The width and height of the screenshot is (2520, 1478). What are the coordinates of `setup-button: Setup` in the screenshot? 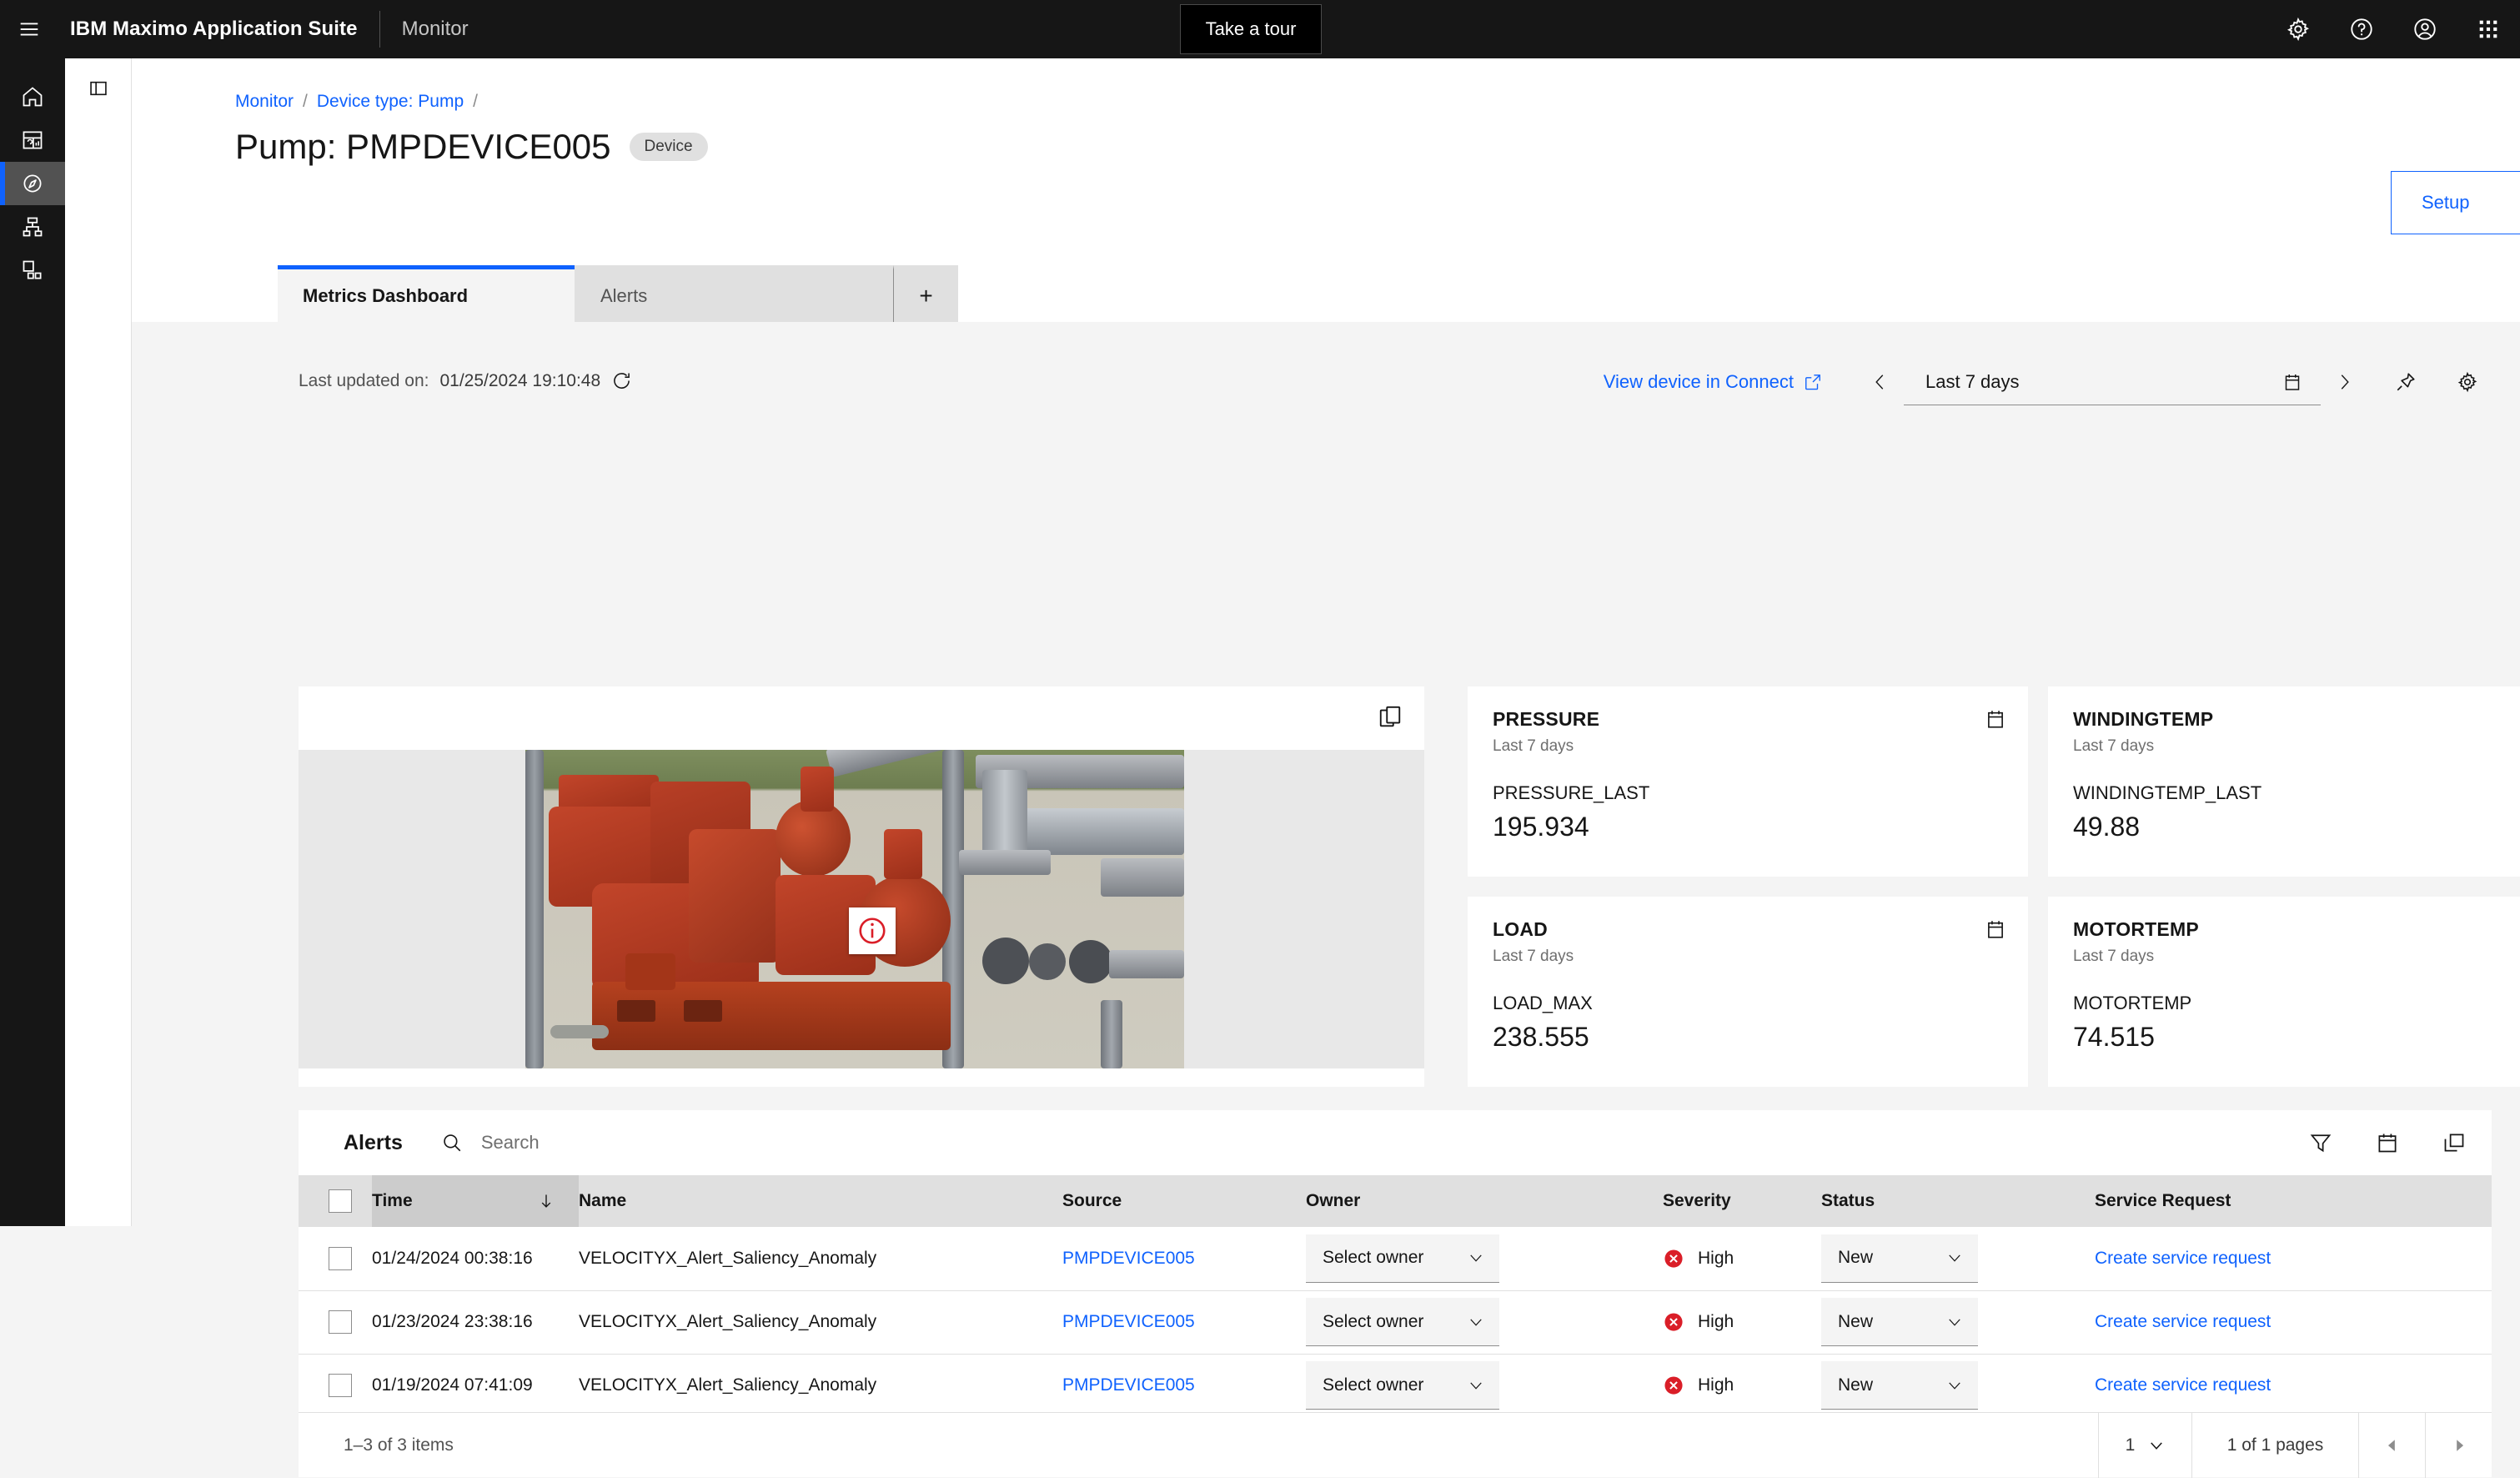 It's located at (2455, 202).